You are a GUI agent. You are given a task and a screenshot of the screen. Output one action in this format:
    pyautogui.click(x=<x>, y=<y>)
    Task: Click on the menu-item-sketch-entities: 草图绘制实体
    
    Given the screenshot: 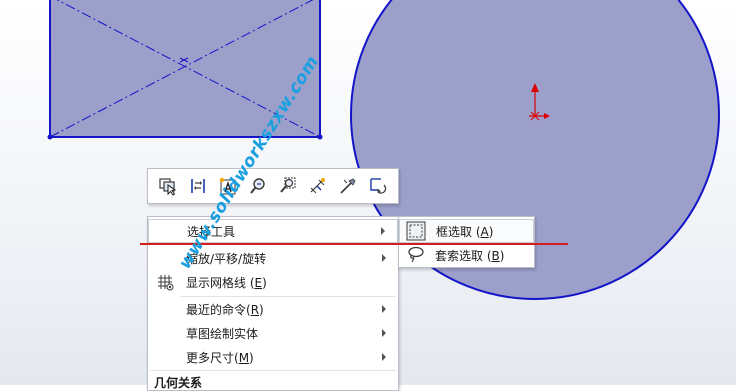 What is the action you would take?
    pyautogui.click(x=273, y=333)
    